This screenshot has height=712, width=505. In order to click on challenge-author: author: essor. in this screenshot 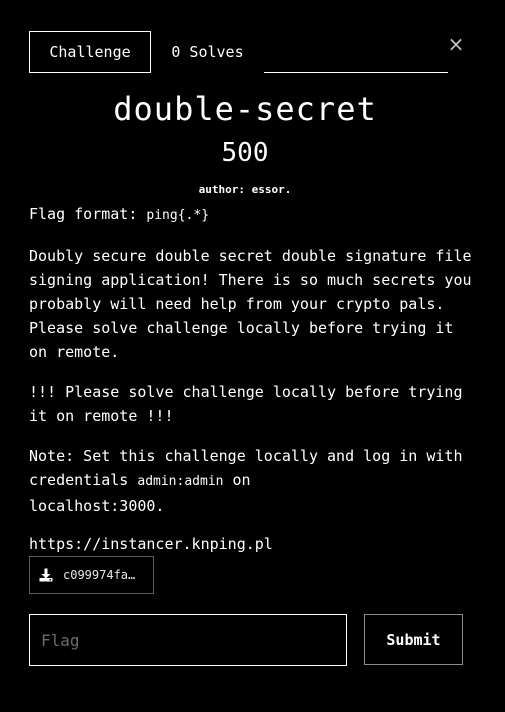, I will do `click(245, 189)`.